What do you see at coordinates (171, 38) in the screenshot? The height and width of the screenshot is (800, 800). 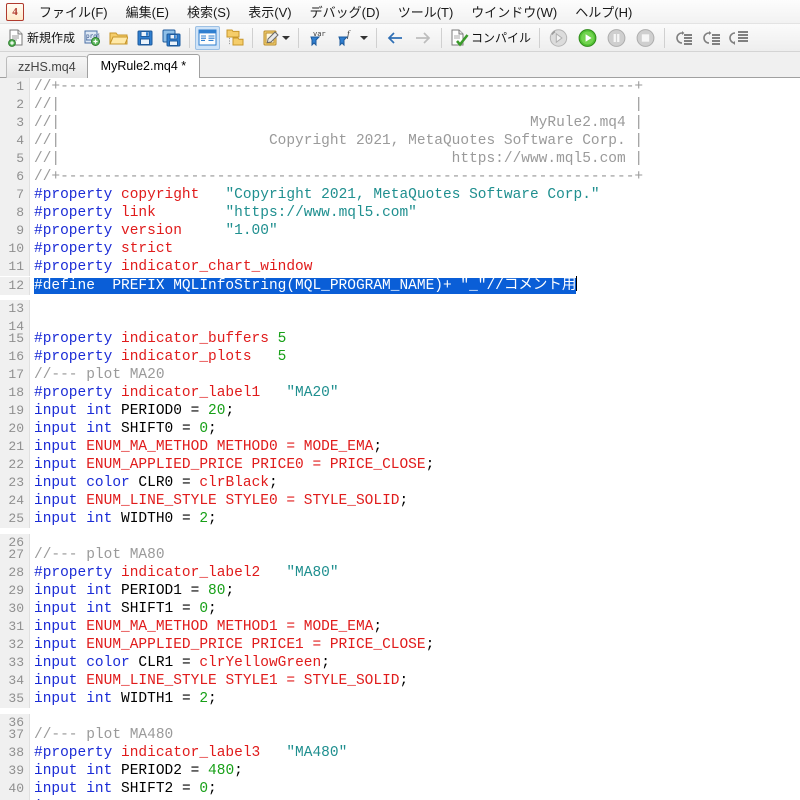 I see `save-all-button` at bounding box center [171, 38].